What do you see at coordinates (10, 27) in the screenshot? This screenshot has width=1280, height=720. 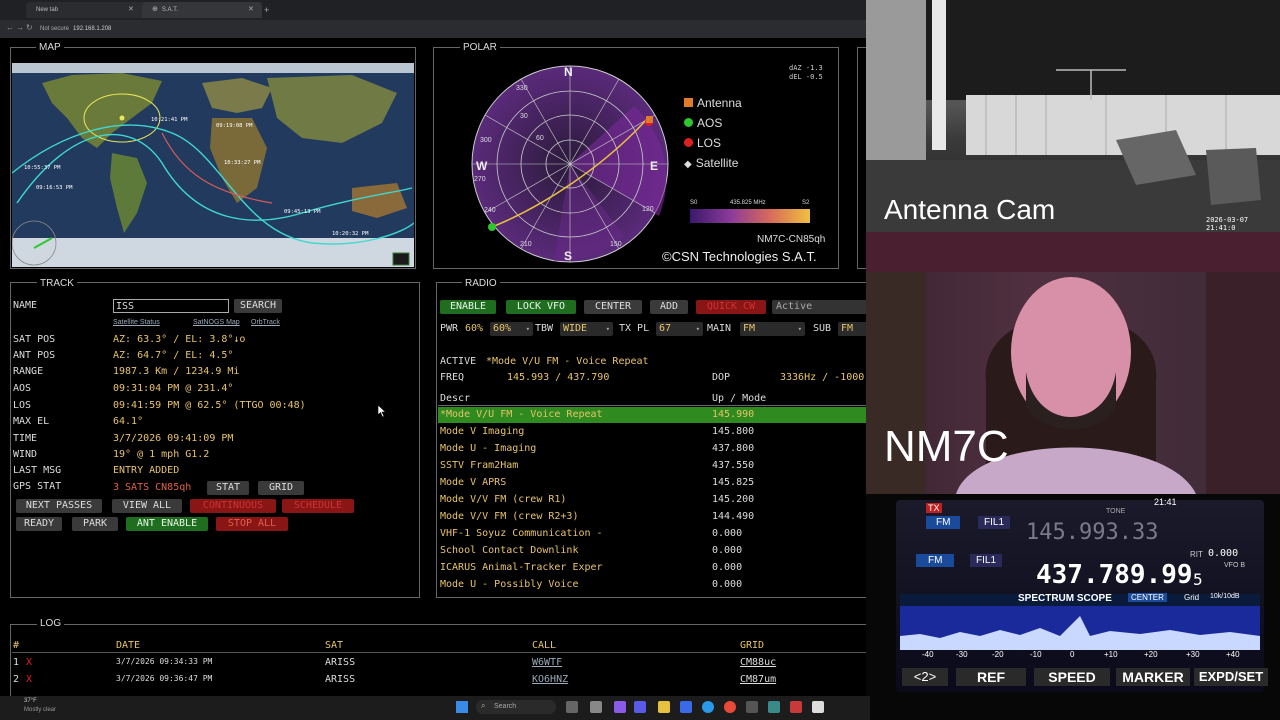 I see `back-icon: ←` at bounding box center [10, 27].